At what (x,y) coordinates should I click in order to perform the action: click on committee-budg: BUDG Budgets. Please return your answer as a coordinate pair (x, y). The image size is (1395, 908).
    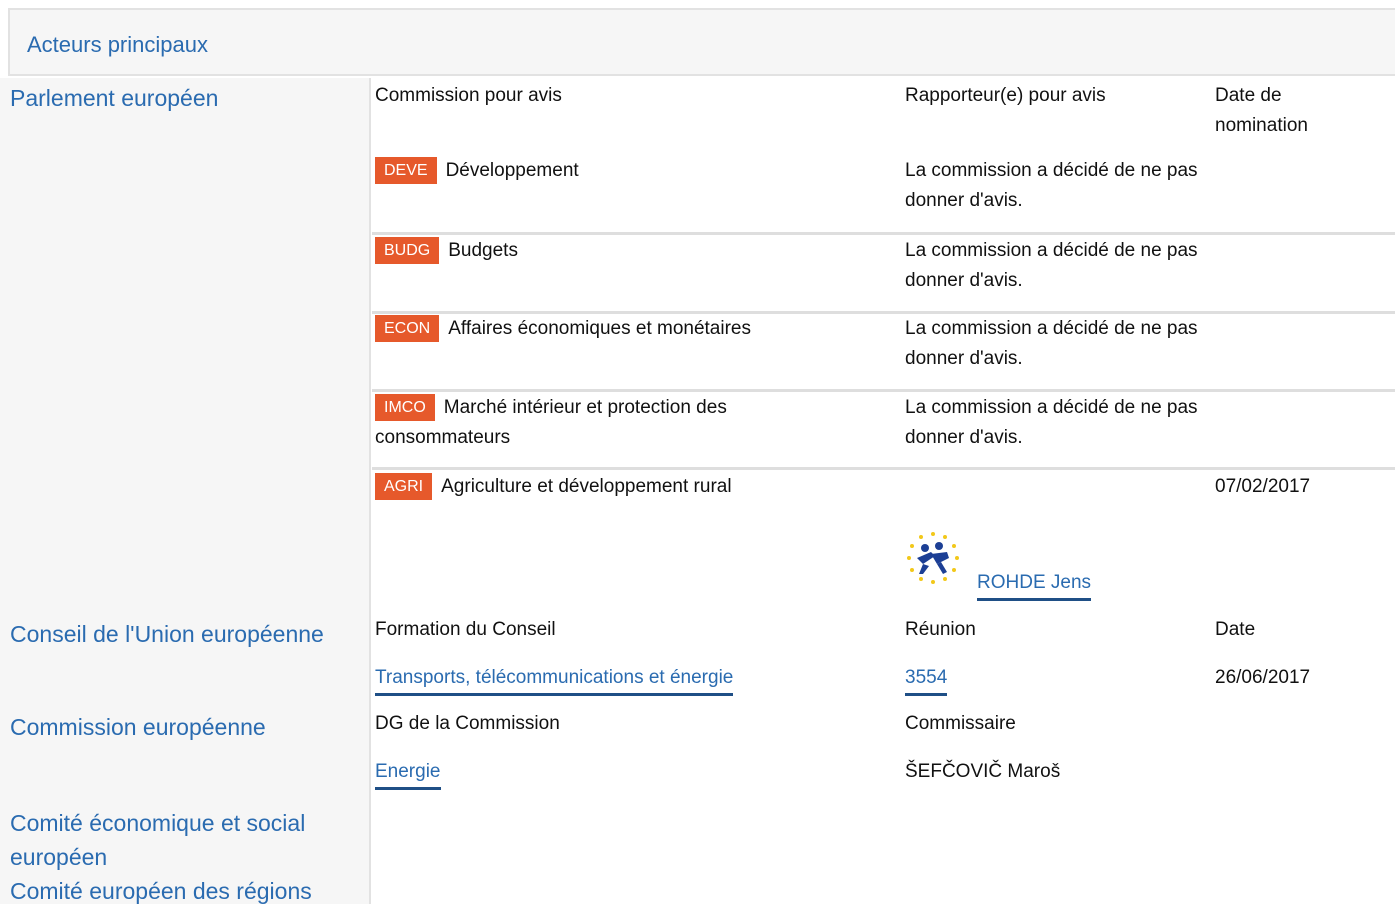
    Looking at the image, I should click on (630, 251).